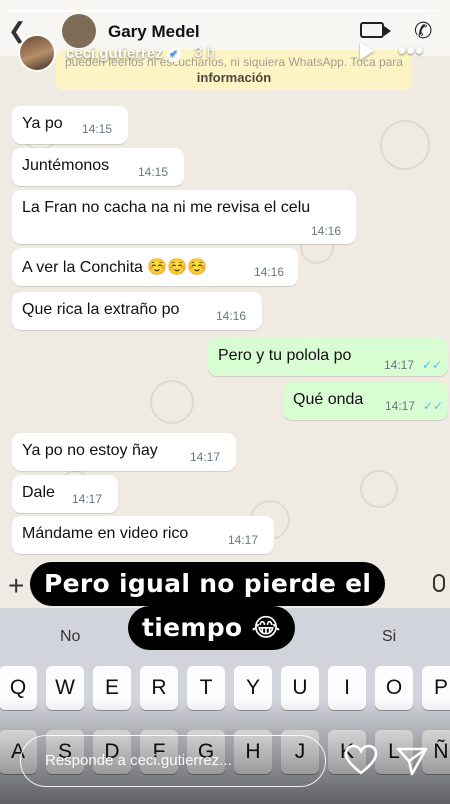 This screenshot has width=450, height=804. Describe the element at coordinates (439, 583) in the screenshot. I see `microphone-icon` at that location.